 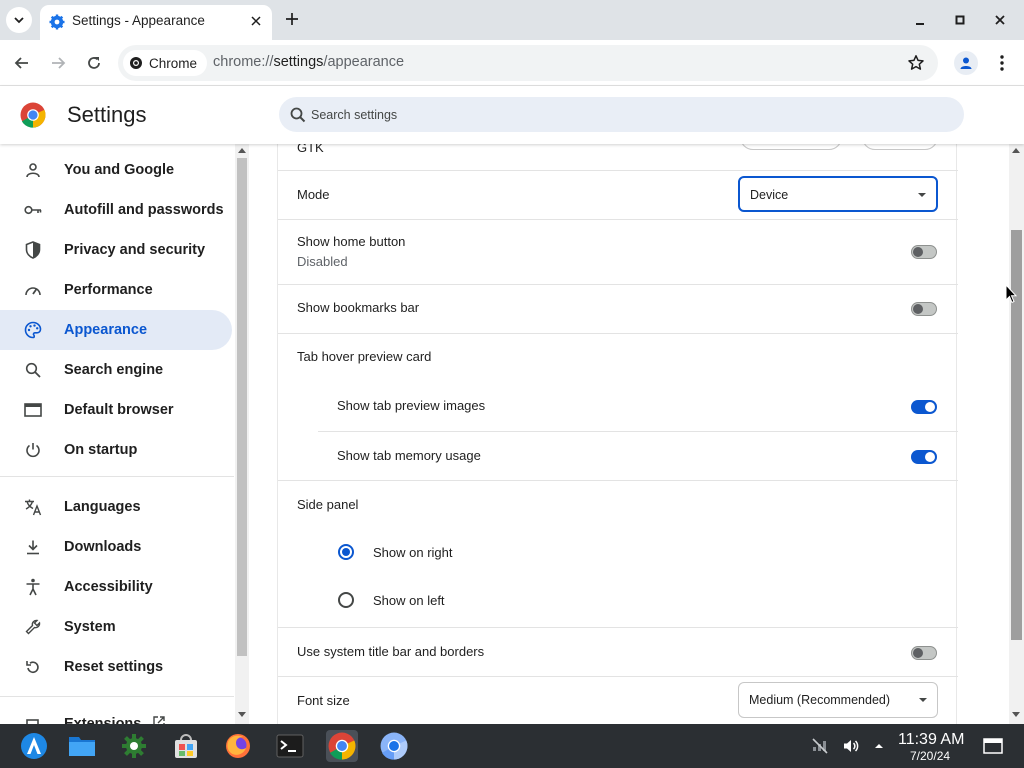 I want to click on sidebar-item-label: Reset settings, so click(x=114, y=667).